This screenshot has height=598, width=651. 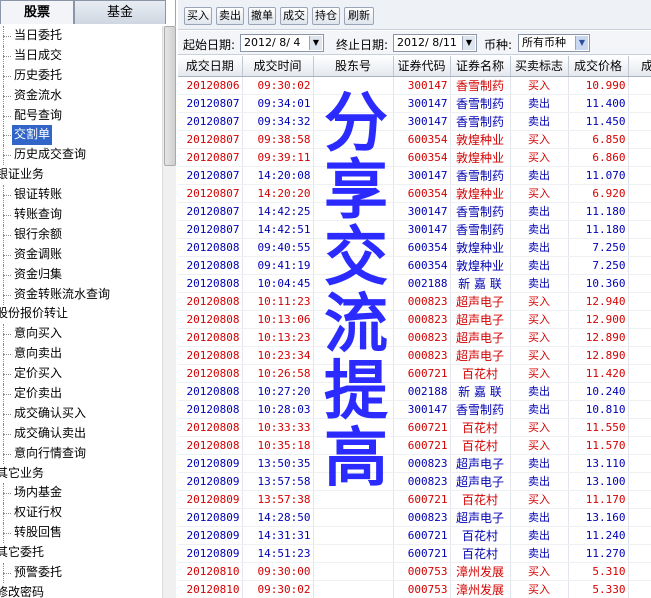 I want to click on tree-group: 其它业务, so click(x=81, y=474).